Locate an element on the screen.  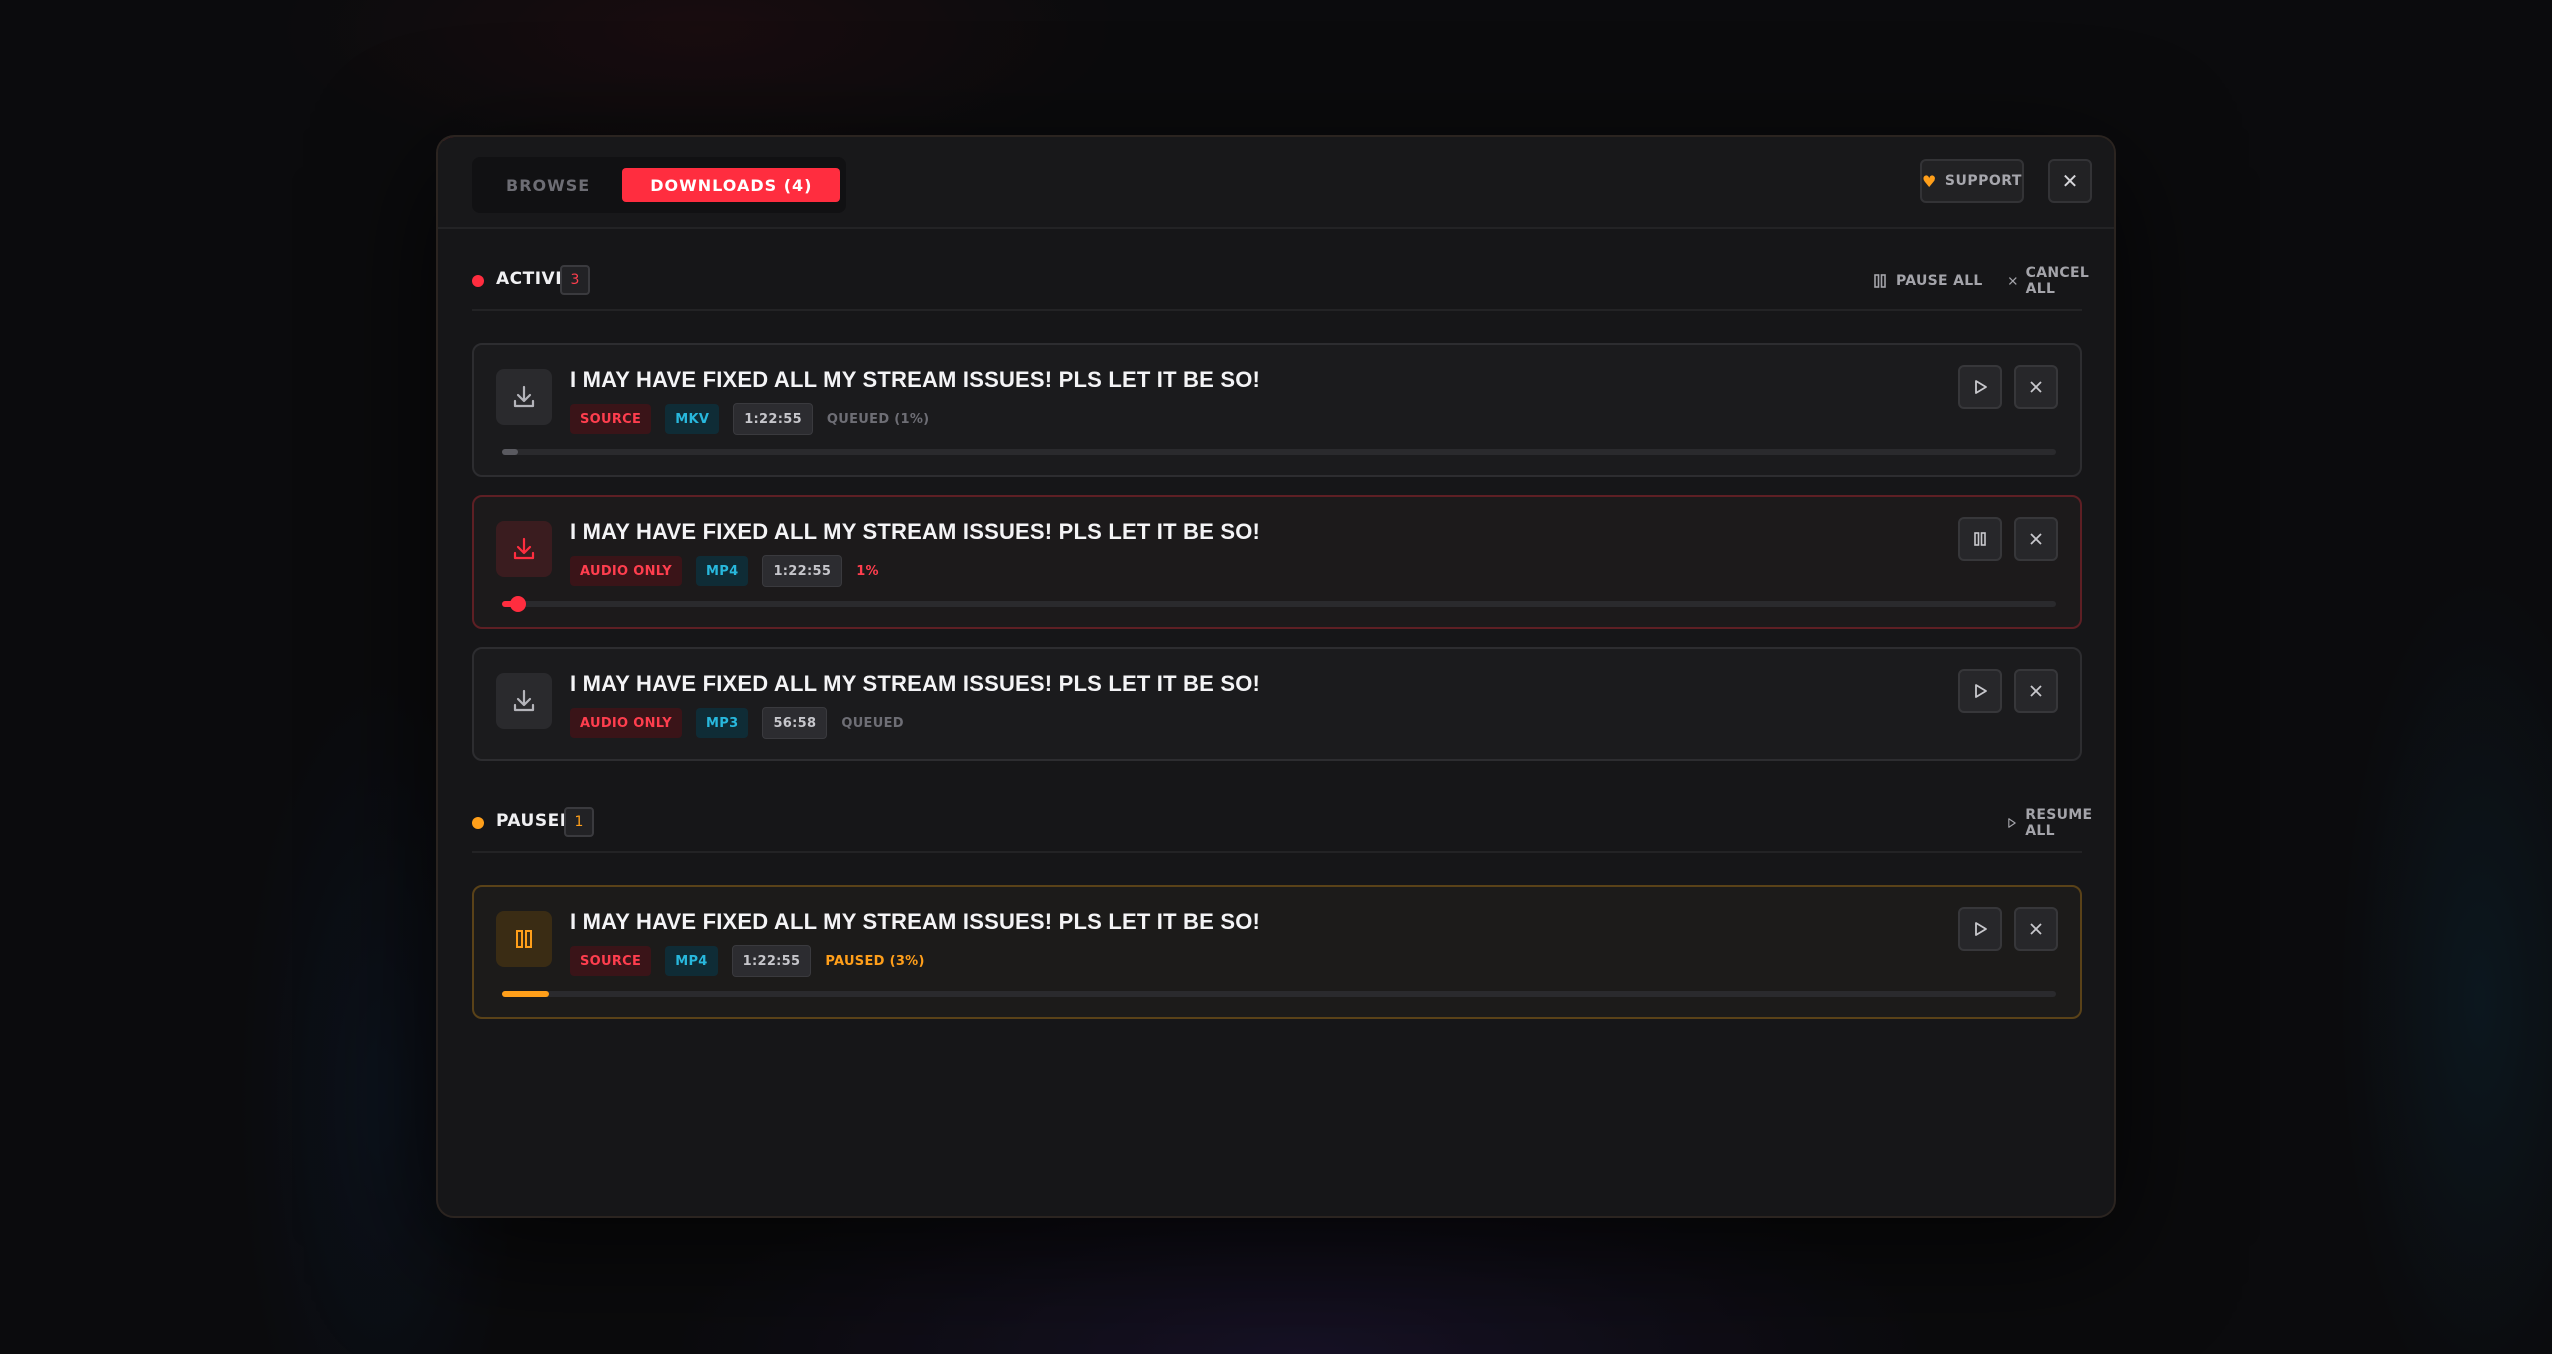
close-icon: ✕ is located at coordinates (2070, 181).